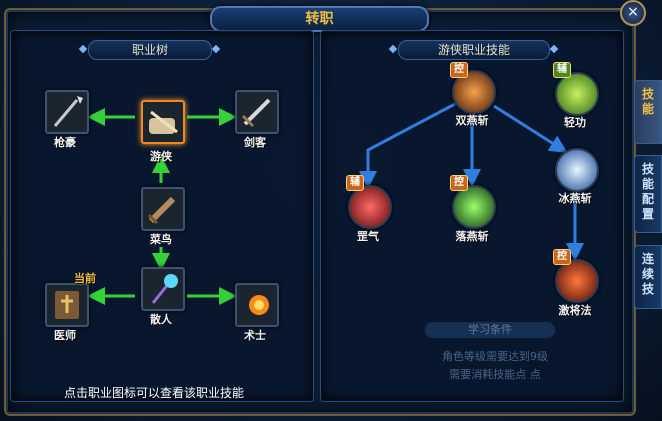 The image size is (662, 421). I want to click on skill-label-jijiangfa: 激将法, so click(575, 310).